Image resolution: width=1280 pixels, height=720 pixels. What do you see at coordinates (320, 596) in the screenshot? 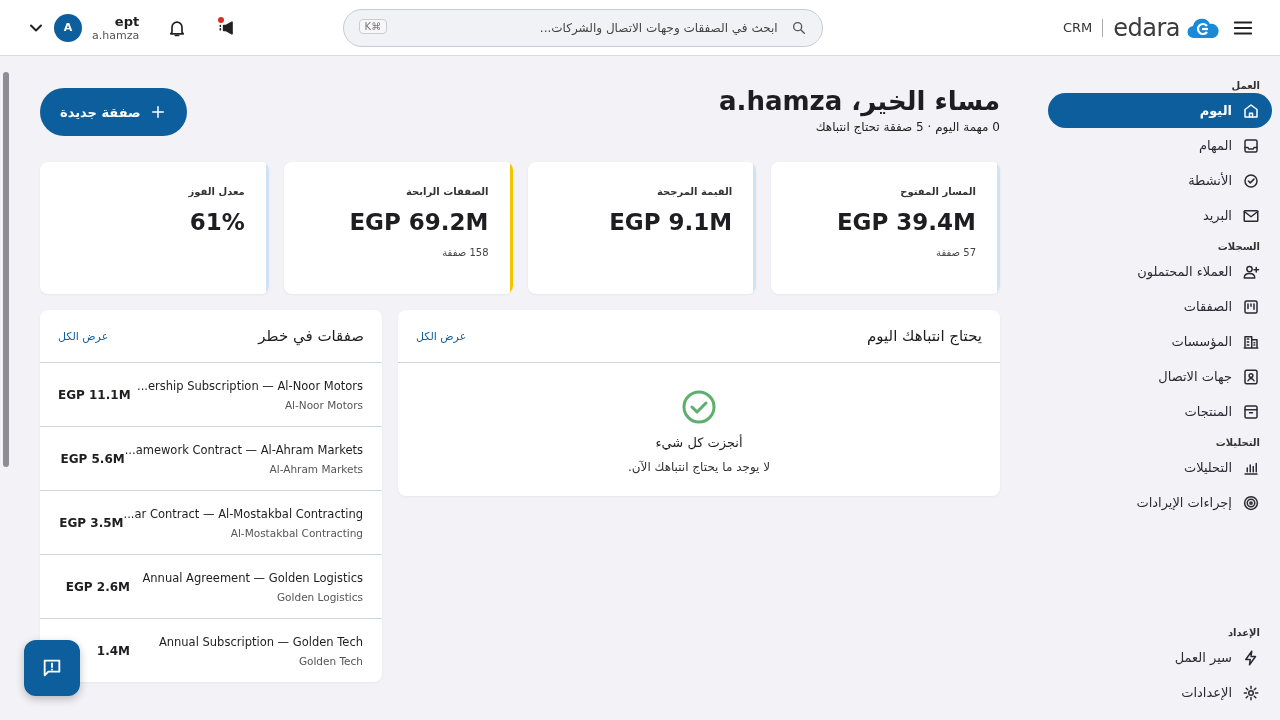
I see `deal-company: Golden Logistics` at bounding box center [320, 596].